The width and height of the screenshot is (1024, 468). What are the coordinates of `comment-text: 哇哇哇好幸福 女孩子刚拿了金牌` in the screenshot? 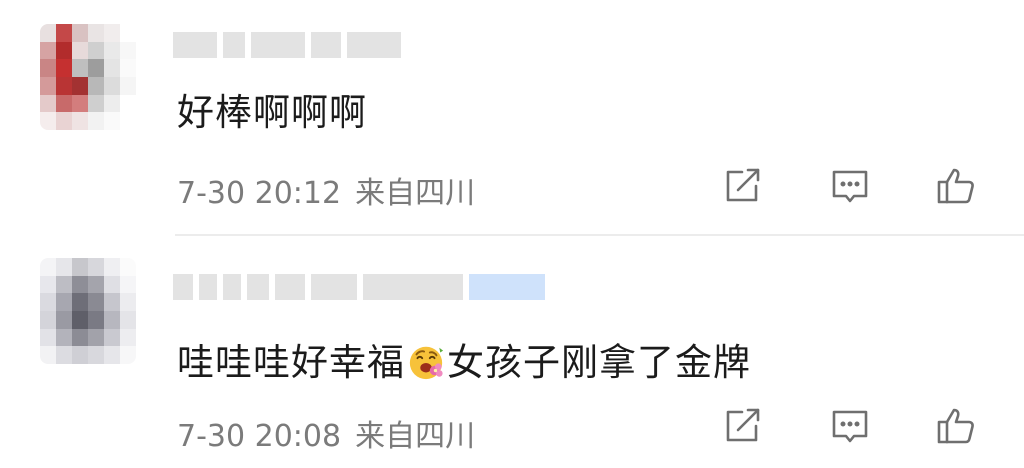 It's located at (464, 359).